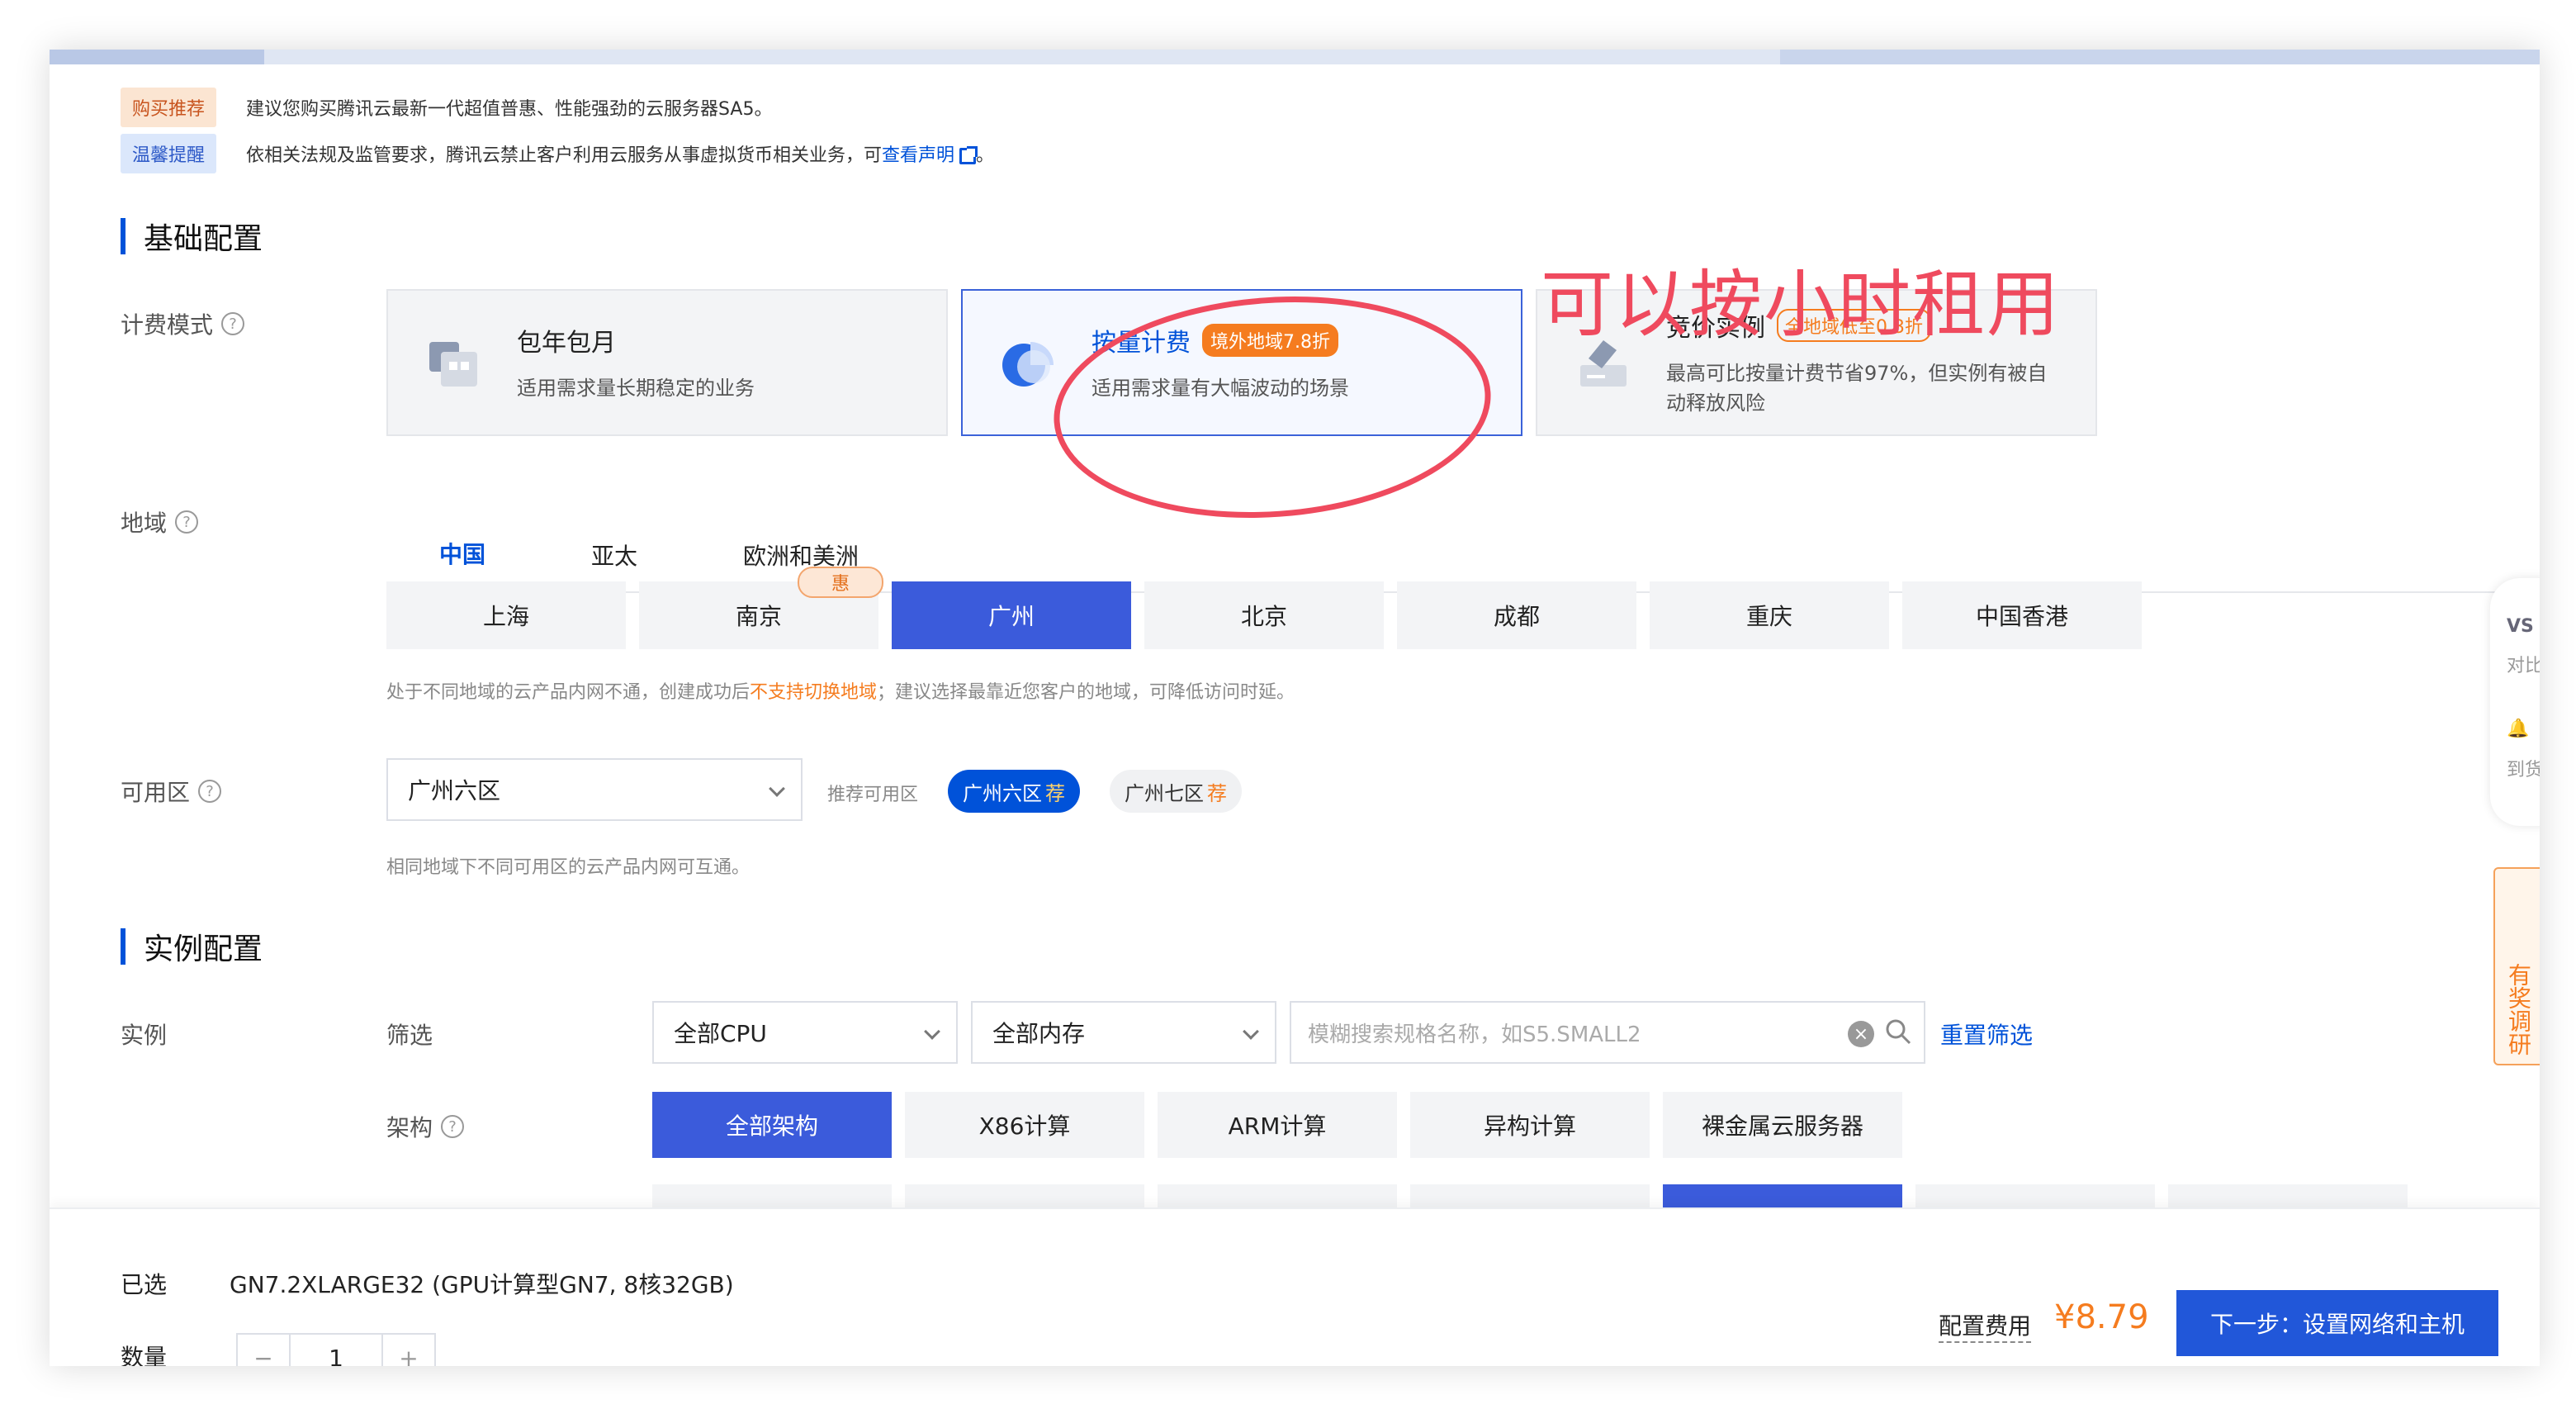  I want to click on clear-icon: ×, so click(1861, 1034).